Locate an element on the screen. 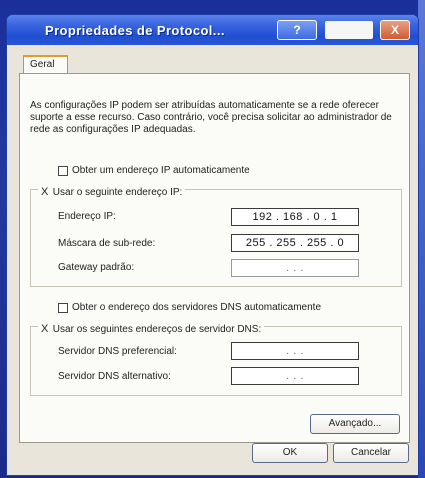  help-button: ? is located at coordinates (297, 30).